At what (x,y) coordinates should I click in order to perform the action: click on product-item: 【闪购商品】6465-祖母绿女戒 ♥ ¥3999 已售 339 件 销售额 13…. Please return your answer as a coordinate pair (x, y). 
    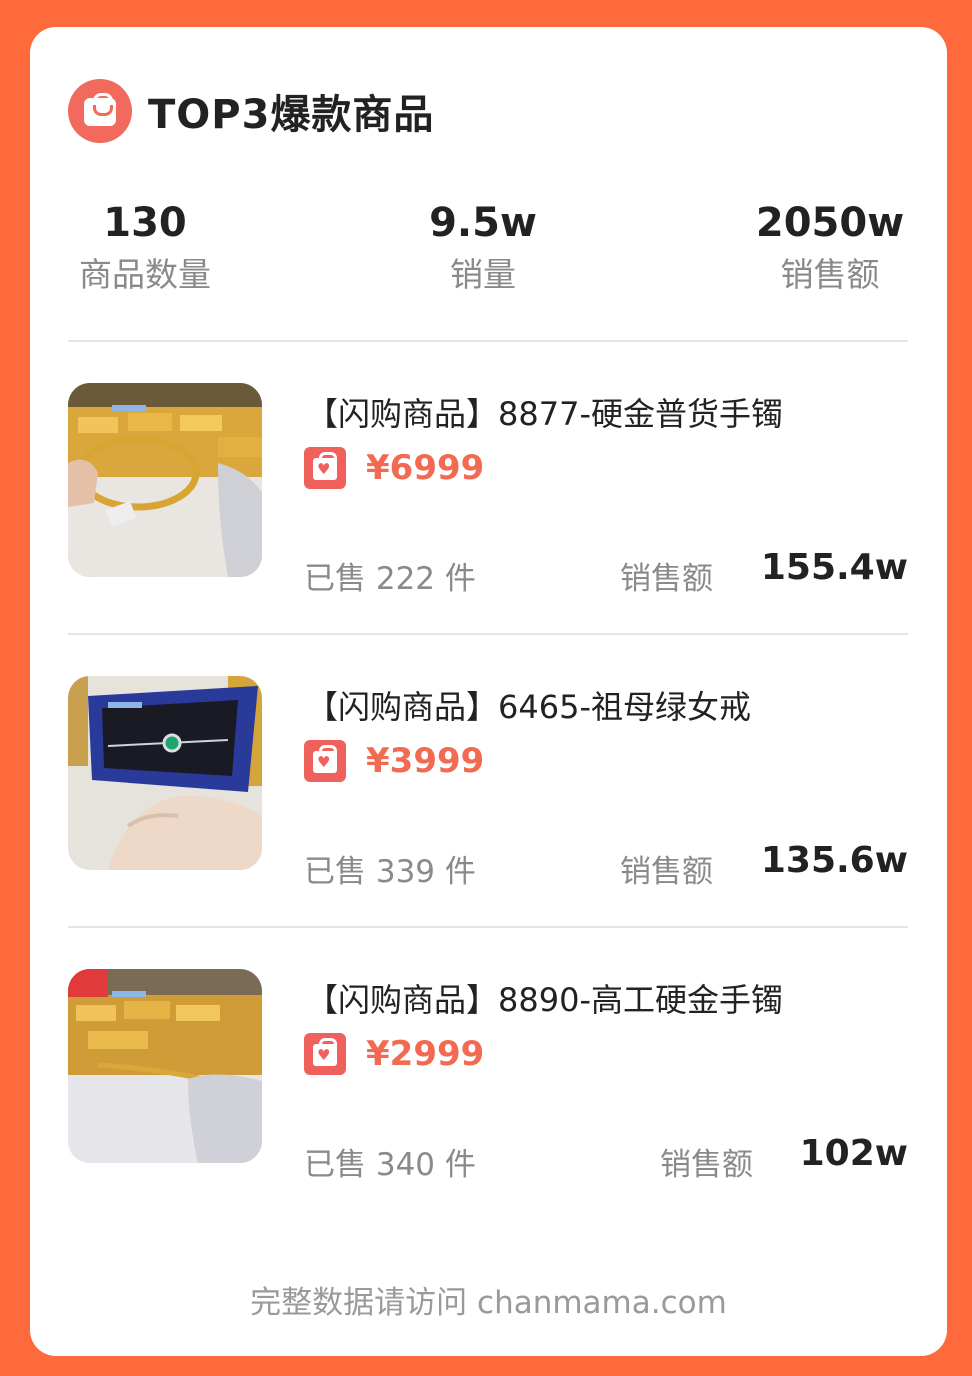
    Looking at the image, I should click on (488, 783).